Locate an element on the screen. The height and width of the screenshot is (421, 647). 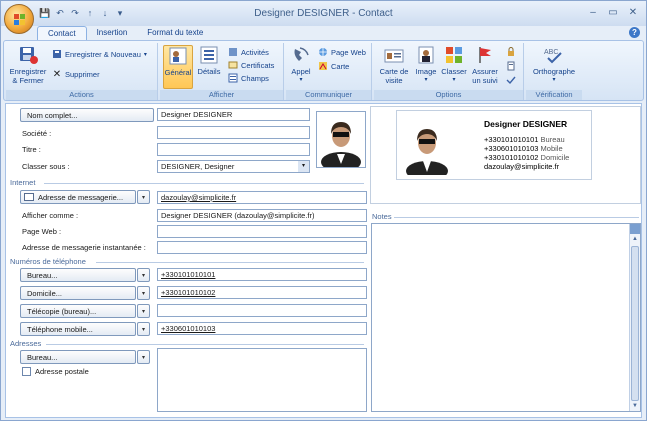
contact-photo is located at coordinates (341, 141).